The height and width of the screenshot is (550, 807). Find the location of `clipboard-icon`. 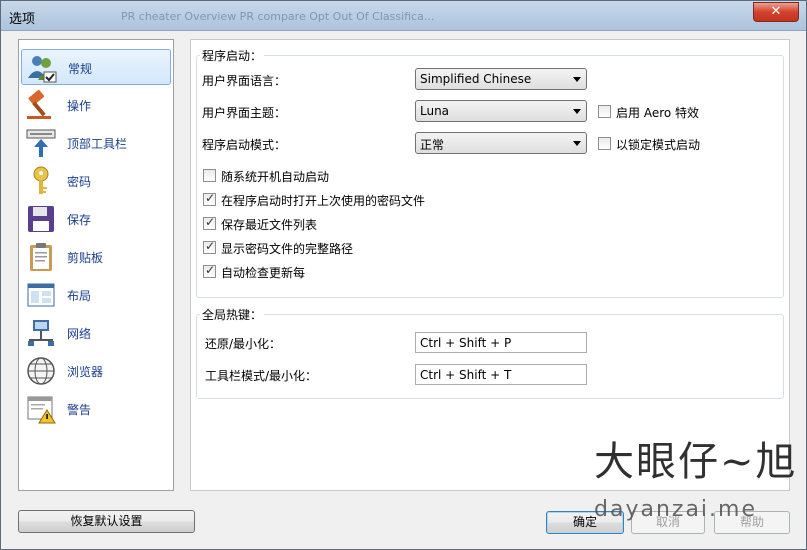

clipboard-icon is located at coordinates (41, 257).